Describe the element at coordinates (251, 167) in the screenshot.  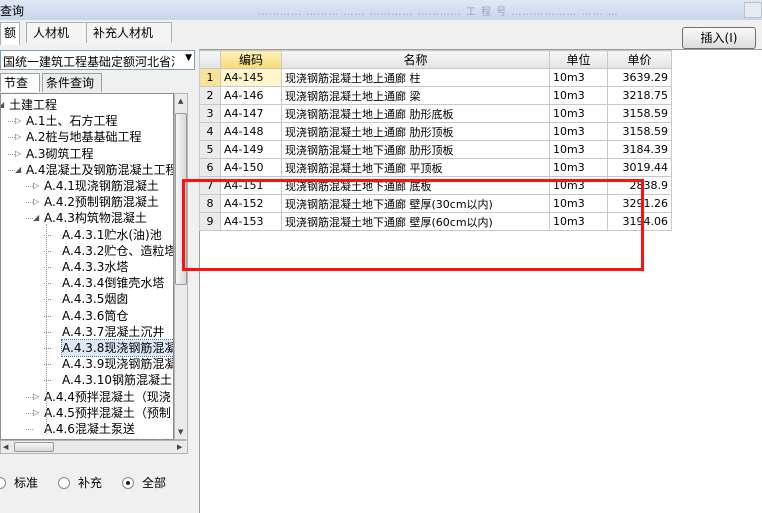
I see `cell-code: A4-150` at that location.